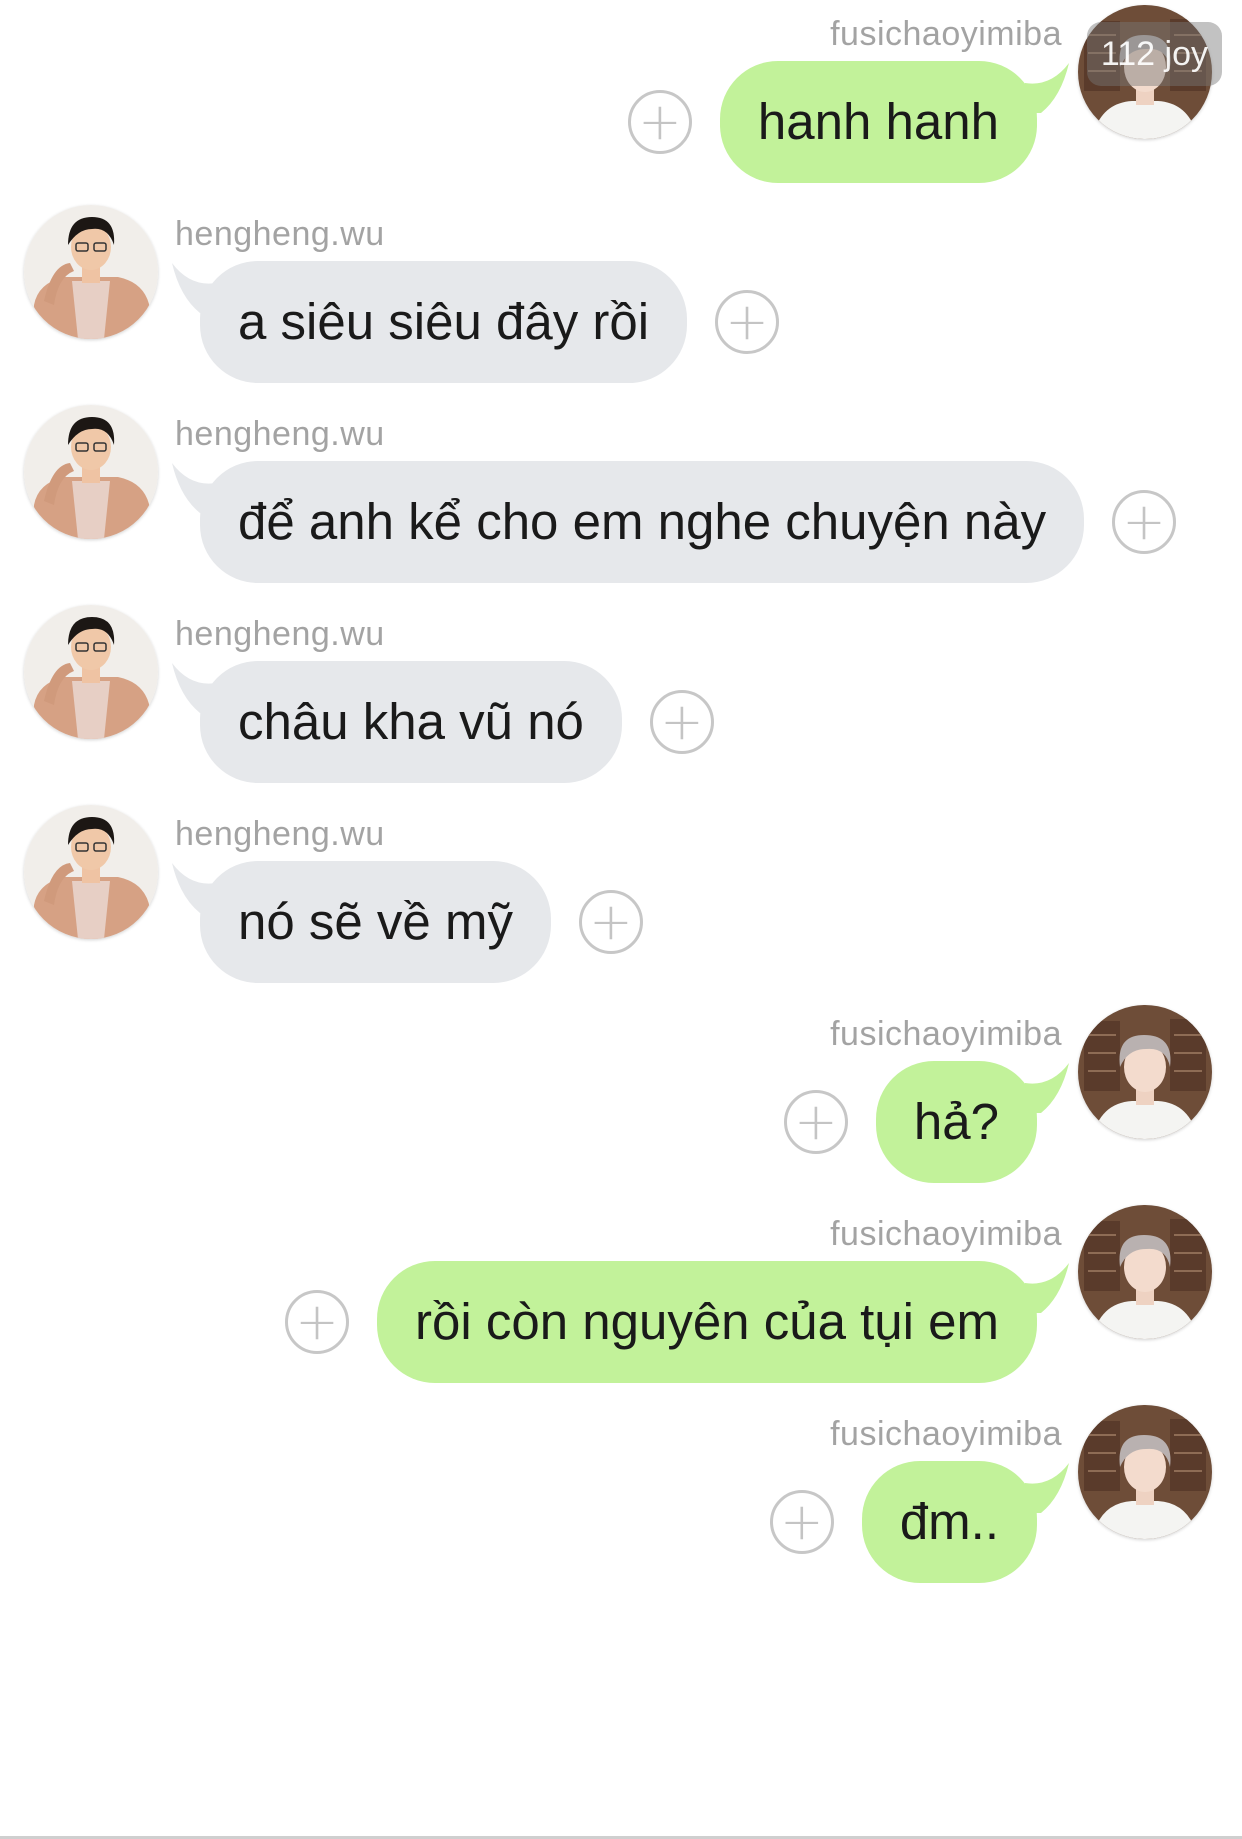  What do you see at coordinates (621, 97) in the screenshot?
I see `message-row: fusichaoyimiba hanh hanh +` at bounding box center [621, 97].